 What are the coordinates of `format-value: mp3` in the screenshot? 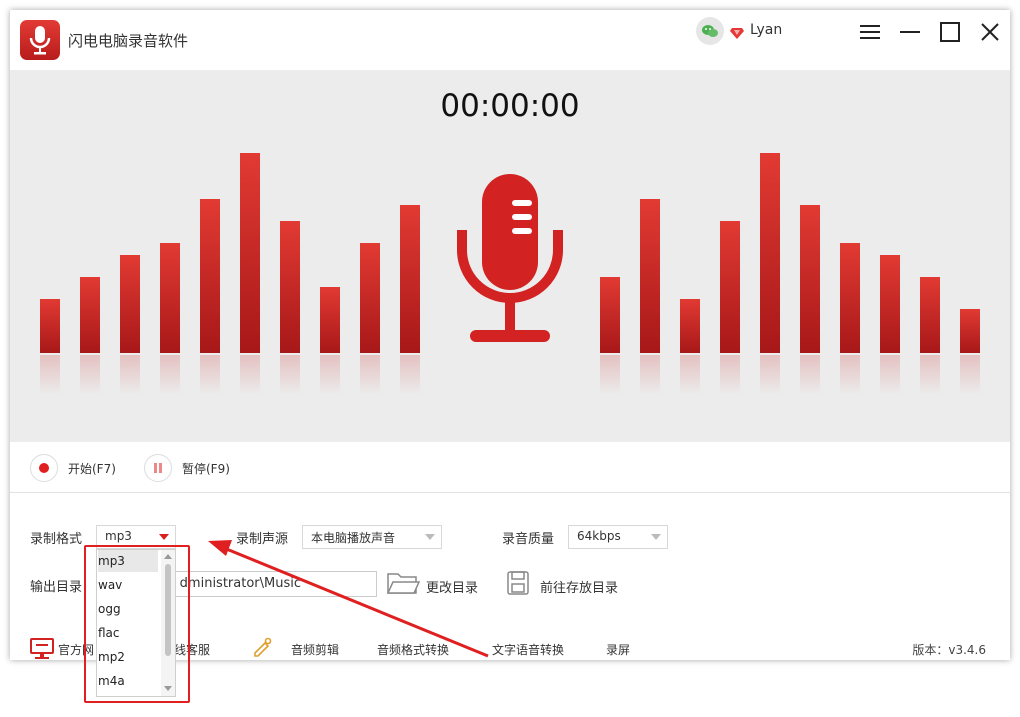 It's located at (118, 536).